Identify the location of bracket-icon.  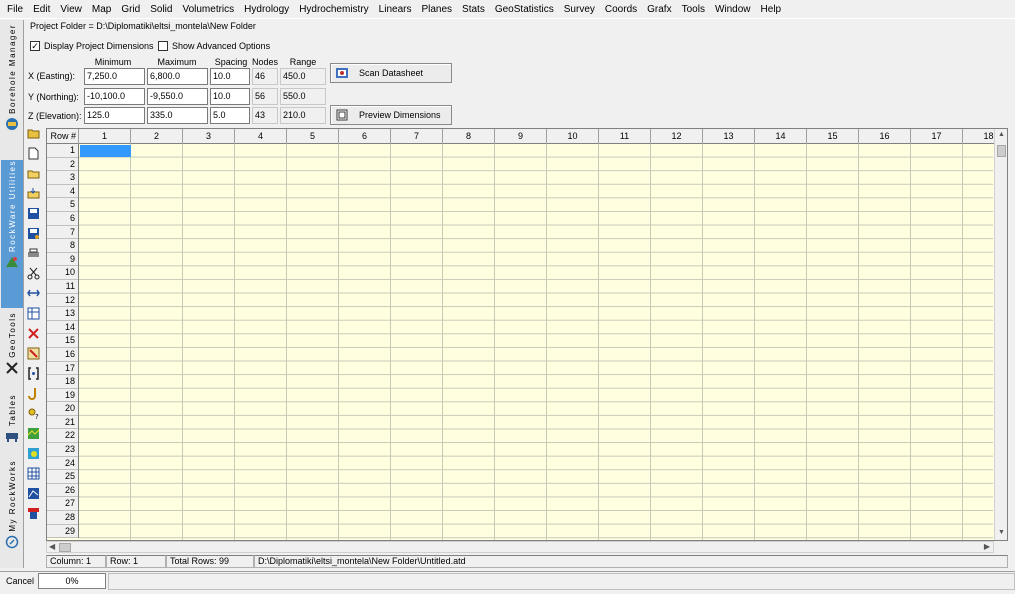
(33, 373).